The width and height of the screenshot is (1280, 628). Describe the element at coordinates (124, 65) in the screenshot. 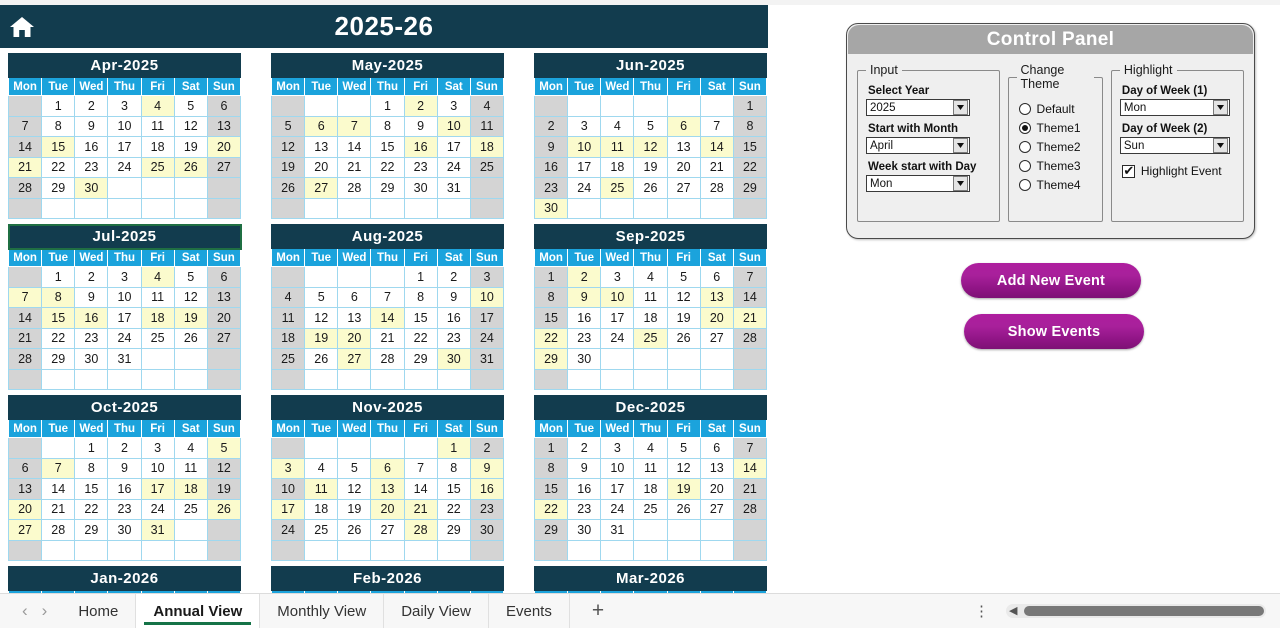

I see `month-title: Apr-2025` at that location.